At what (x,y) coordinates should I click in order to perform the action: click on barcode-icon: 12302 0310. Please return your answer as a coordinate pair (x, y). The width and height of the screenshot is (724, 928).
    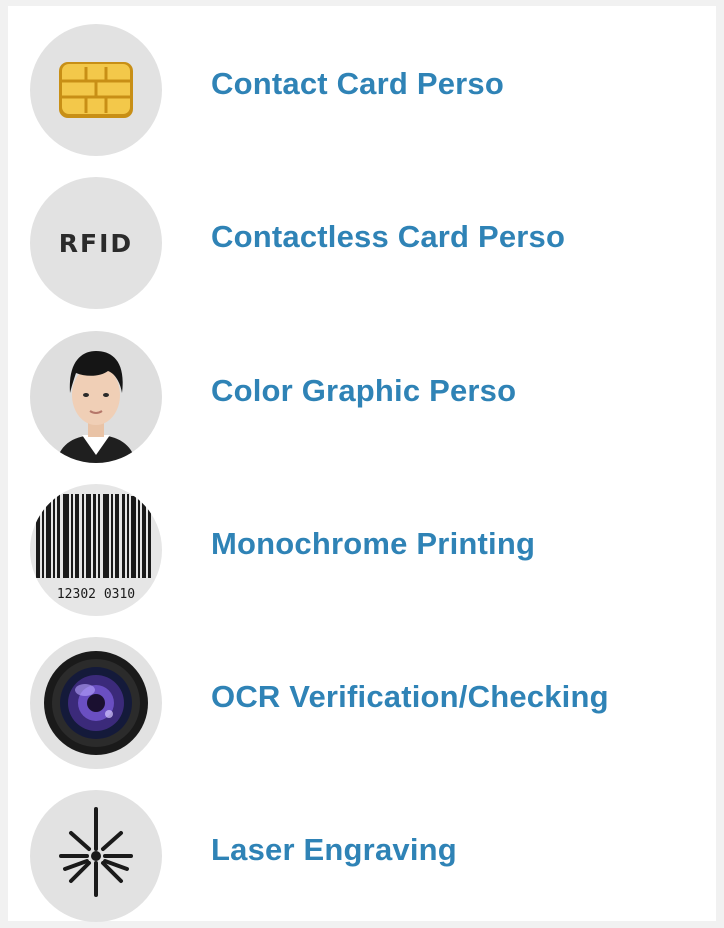
    Looking at the image, I should click on (96, 550).